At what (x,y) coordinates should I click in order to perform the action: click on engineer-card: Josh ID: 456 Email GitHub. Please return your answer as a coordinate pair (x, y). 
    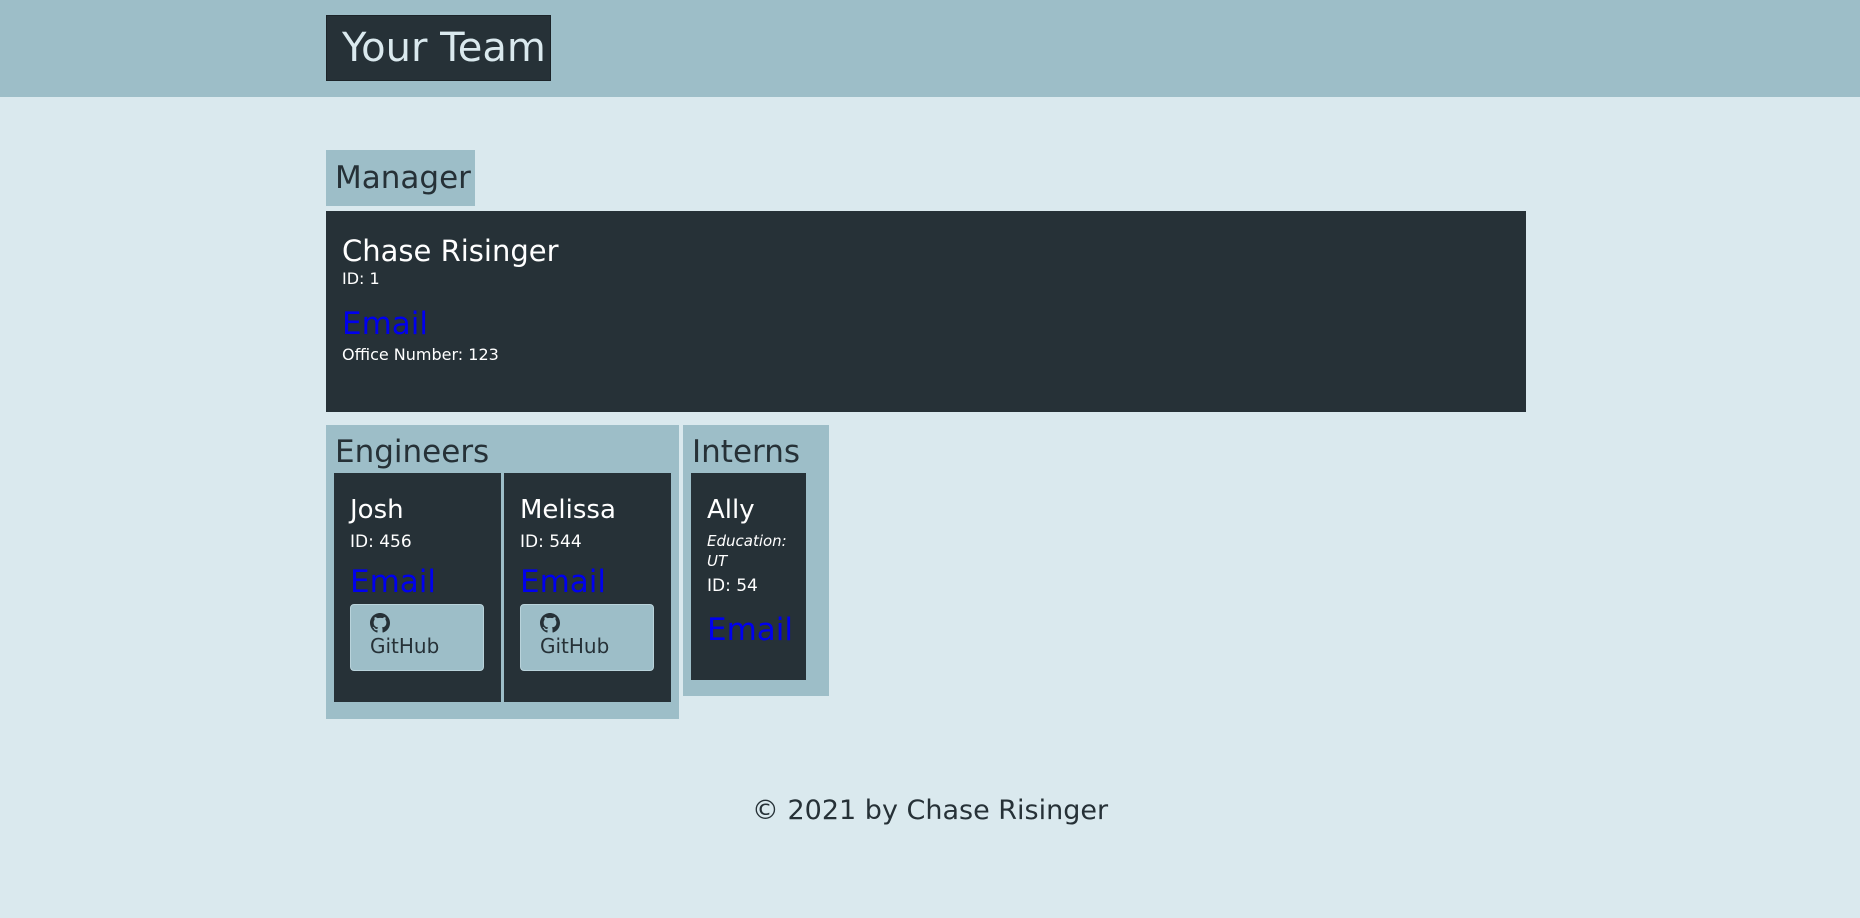
    Looking at the image, I should click on (417, 587).